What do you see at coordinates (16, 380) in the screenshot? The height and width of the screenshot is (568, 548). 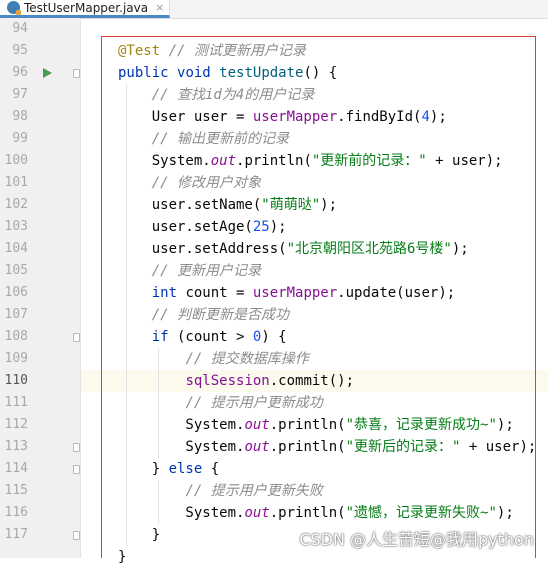 I see `line-number: 110` at bounding box center [16, 380].